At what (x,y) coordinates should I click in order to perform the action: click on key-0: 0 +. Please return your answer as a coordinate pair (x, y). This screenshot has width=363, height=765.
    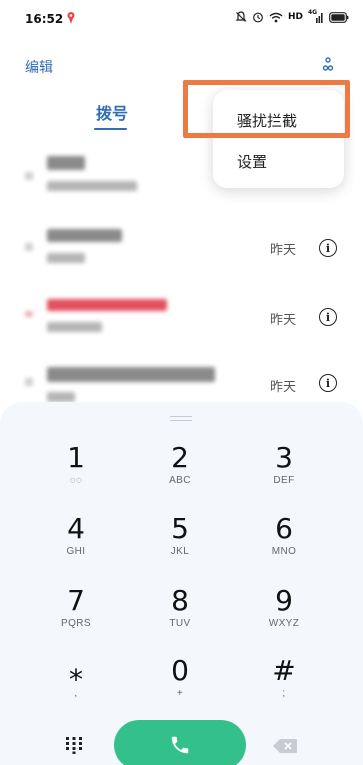
    Looking at the image, I should click on (180, 685).